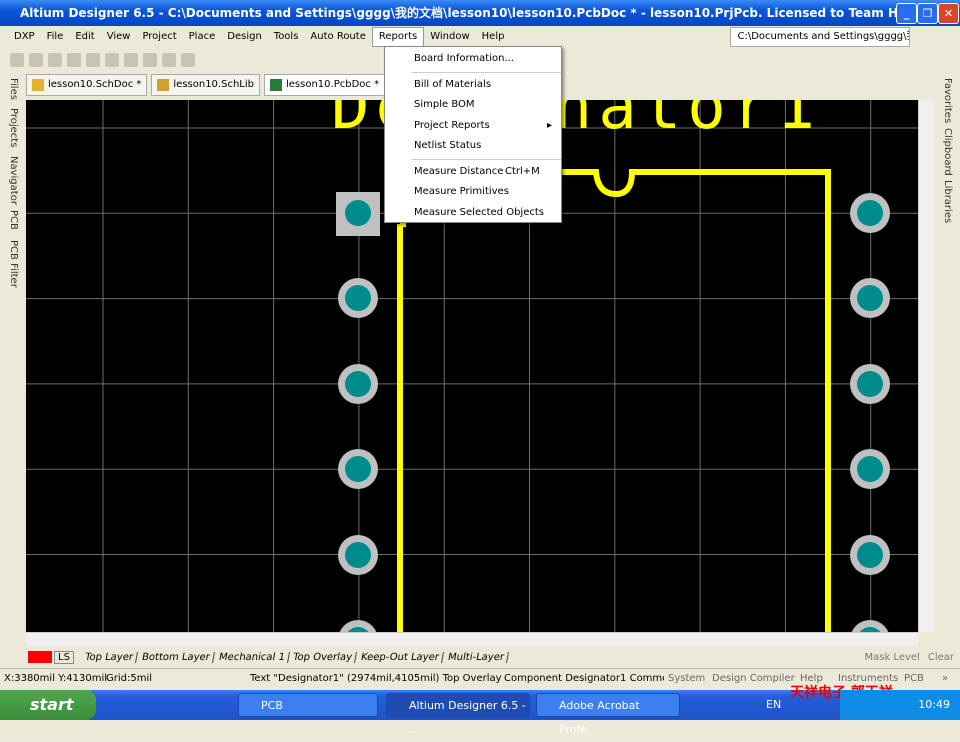 This screenshot has height=742, width=960. I want to click on item-label: Measure Distance, so click(459, 171).